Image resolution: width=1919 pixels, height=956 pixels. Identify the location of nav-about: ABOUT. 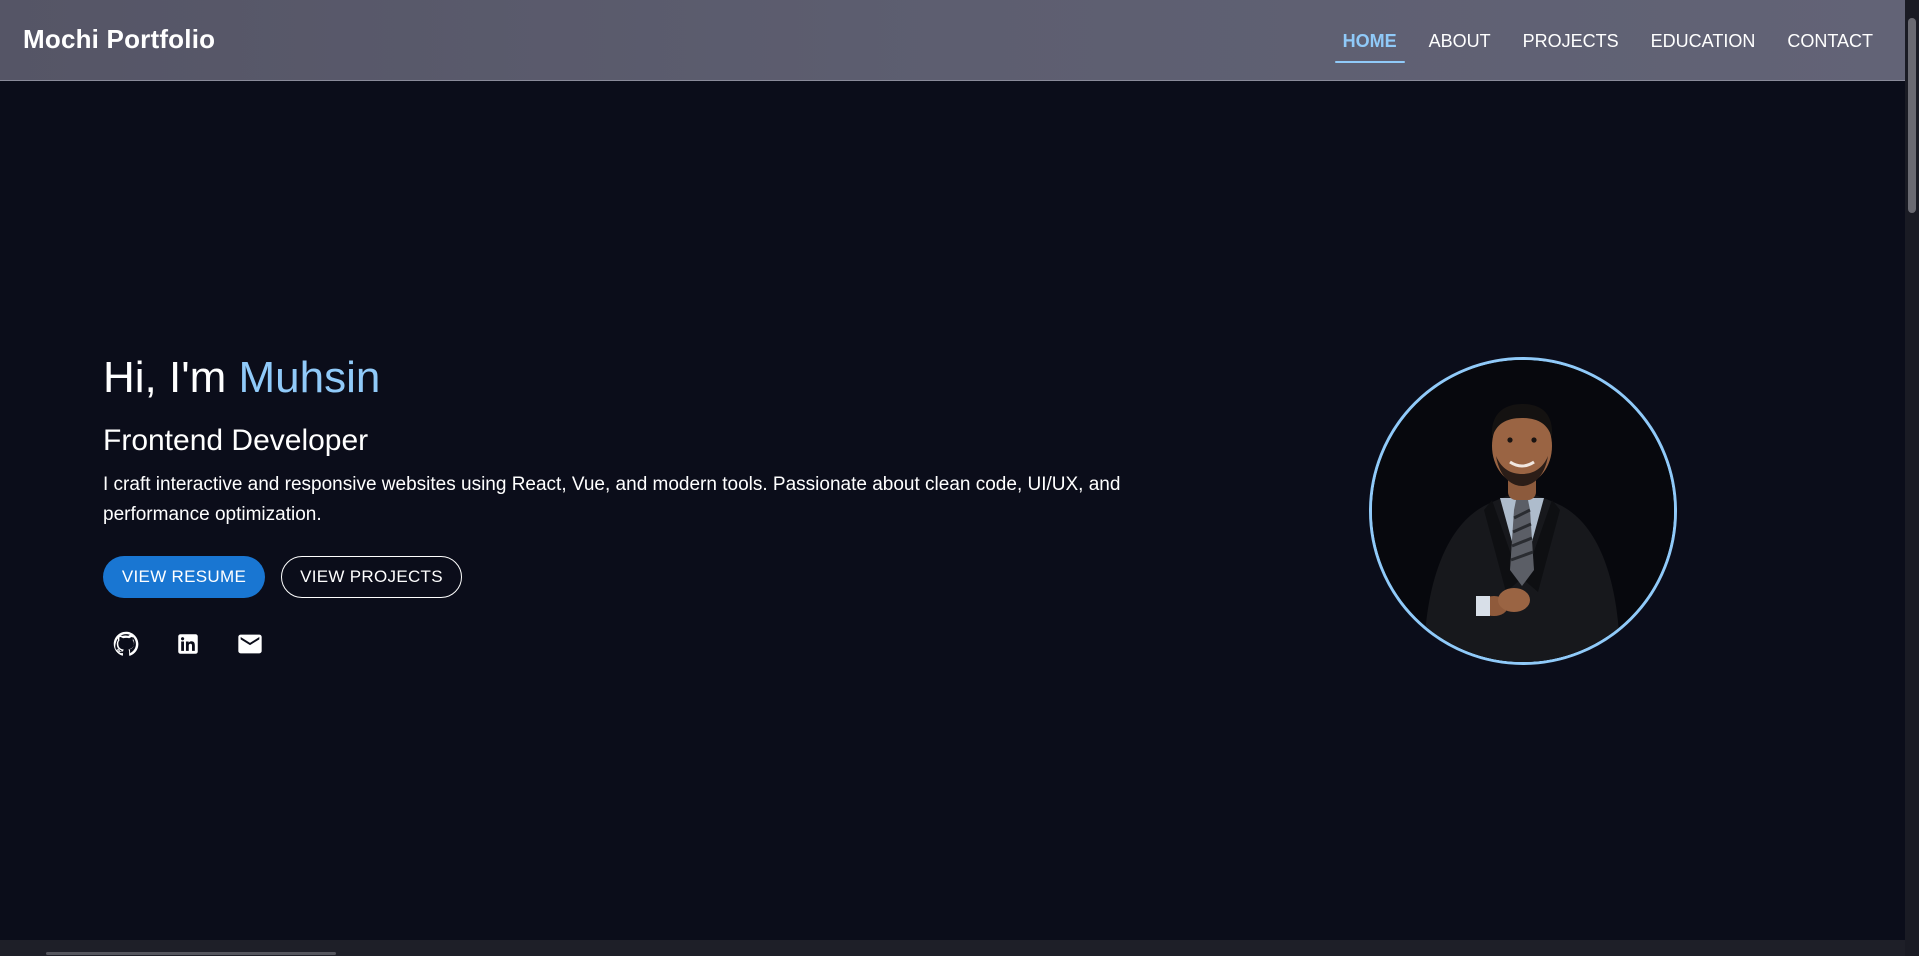
(1460, 41).